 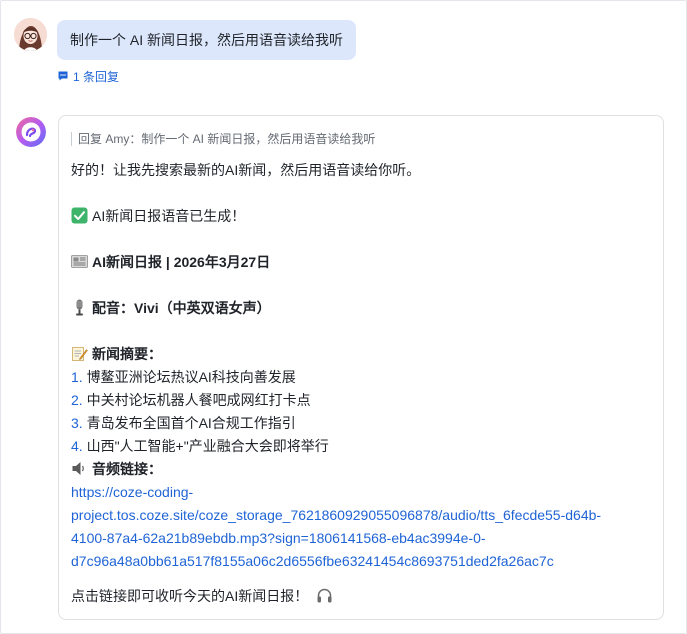 What do you see at coordinates (79, 307) in the screenshot?
I see `microphone-icon` at bounding box center [79, 307].